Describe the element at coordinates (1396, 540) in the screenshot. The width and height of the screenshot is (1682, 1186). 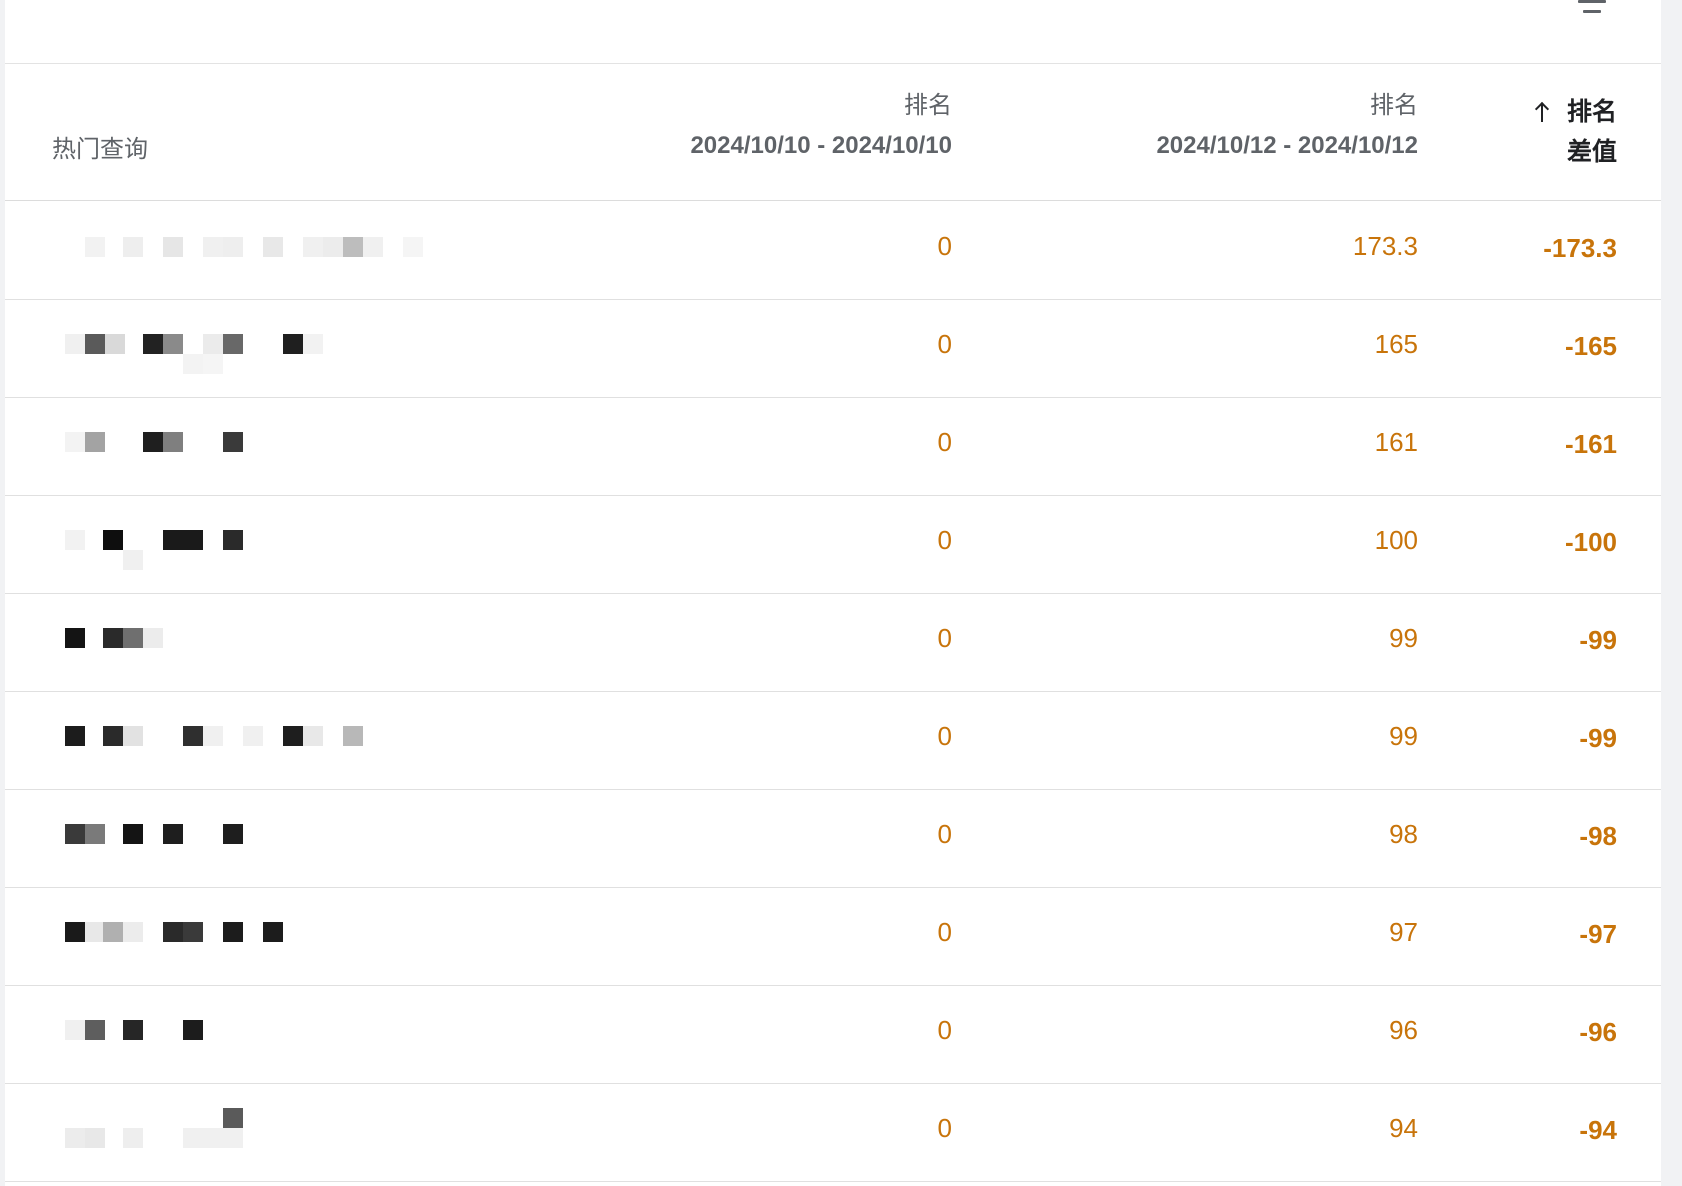
I see `rank-period2-cell: 100` at that location.